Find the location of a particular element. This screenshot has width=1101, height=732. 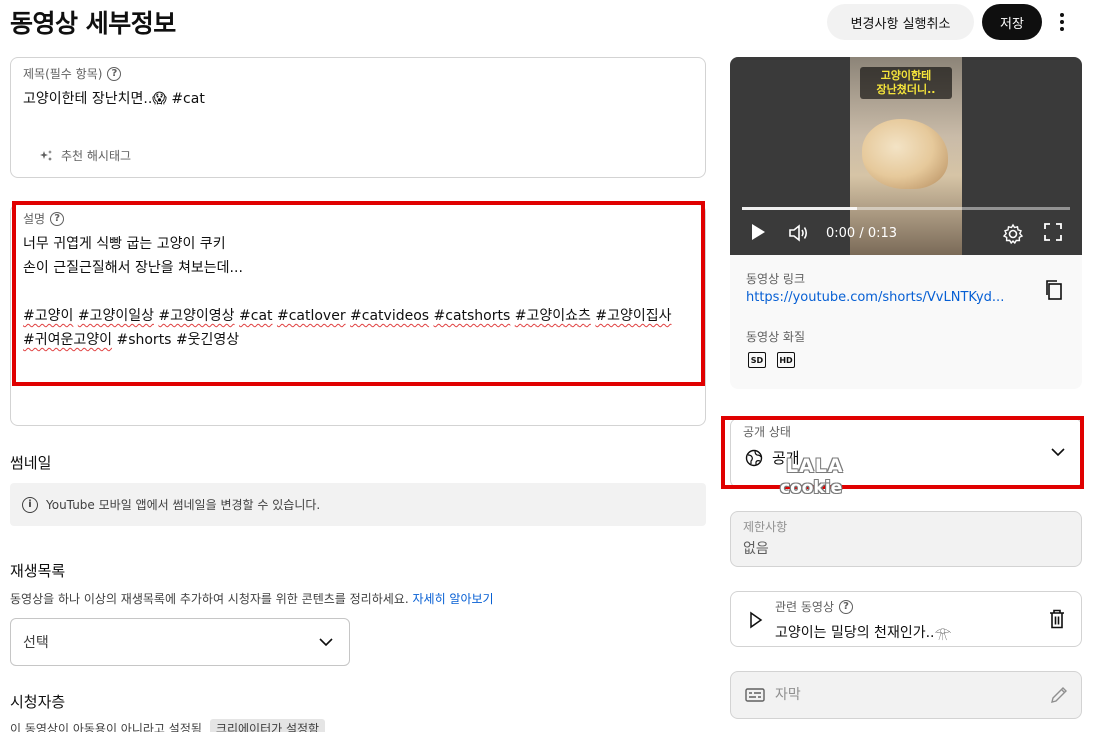

page-title: 동영상 세부정보 is located at coordinates (93, 23).